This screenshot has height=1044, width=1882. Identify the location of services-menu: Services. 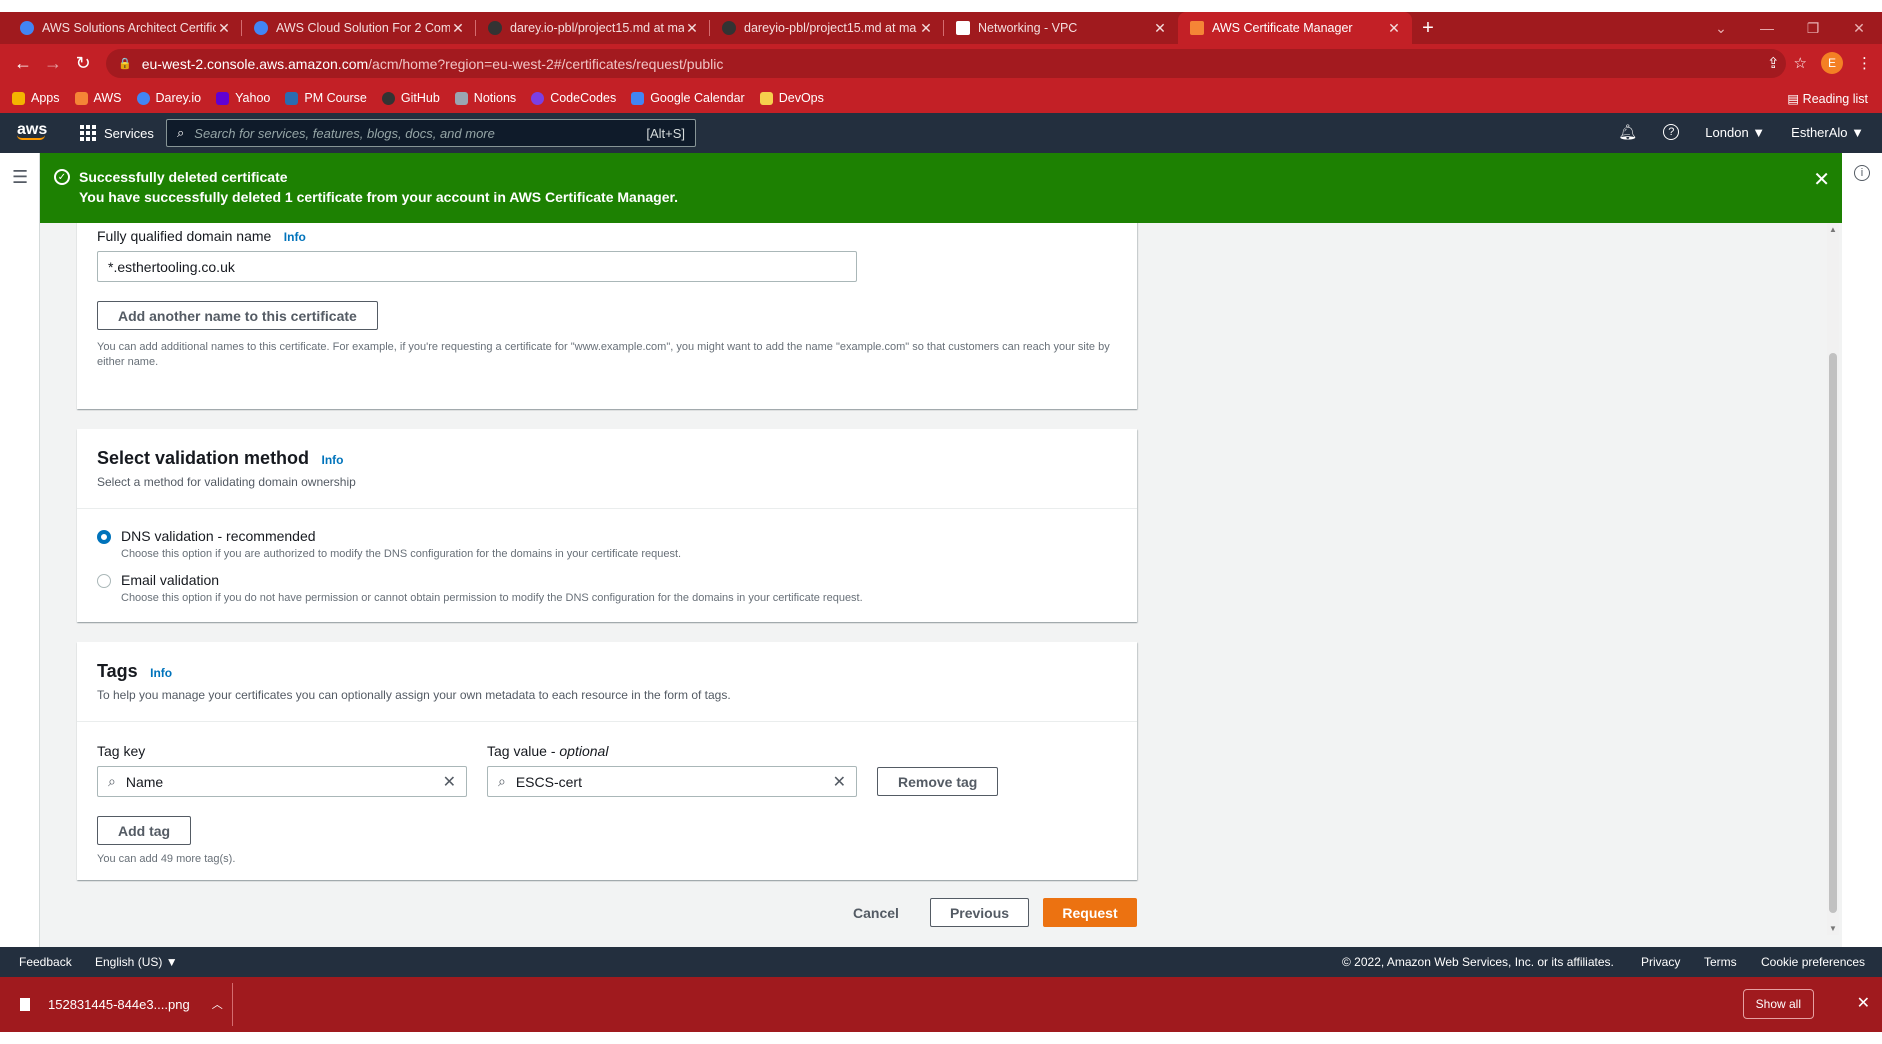
(117, 133).